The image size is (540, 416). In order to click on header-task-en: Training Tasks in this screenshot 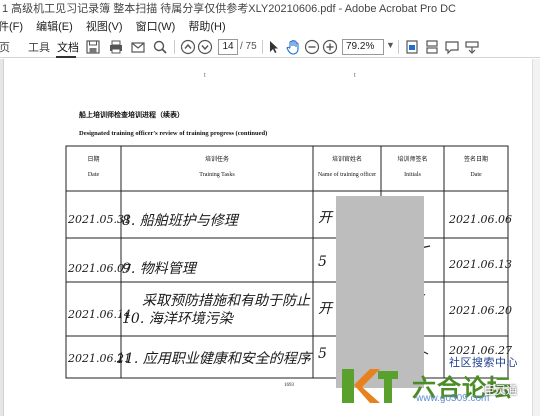, I will do `click(217, 175)`.